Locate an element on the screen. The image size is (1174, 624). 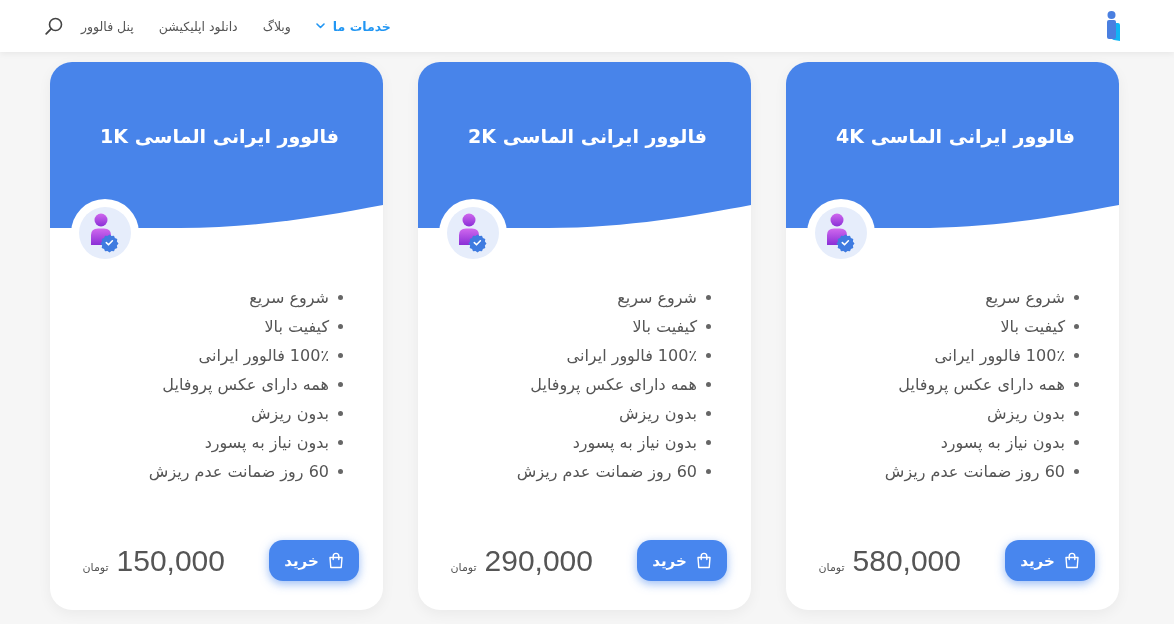
nav-link: خدمات ما is located at coordinates (353, 26).